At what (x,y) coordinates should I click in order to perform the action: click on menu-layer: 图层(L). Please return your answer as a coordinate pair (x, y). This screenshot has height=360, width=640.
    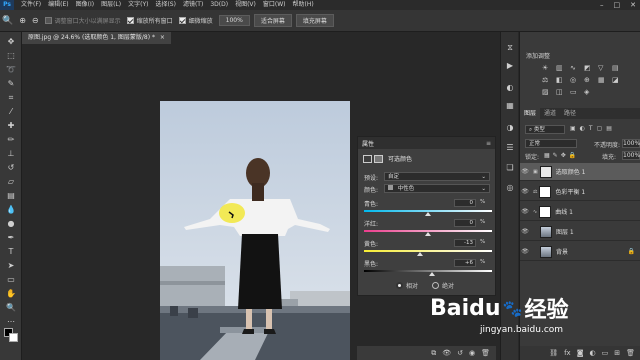
    Looking at the image, I should click on (111, 5).